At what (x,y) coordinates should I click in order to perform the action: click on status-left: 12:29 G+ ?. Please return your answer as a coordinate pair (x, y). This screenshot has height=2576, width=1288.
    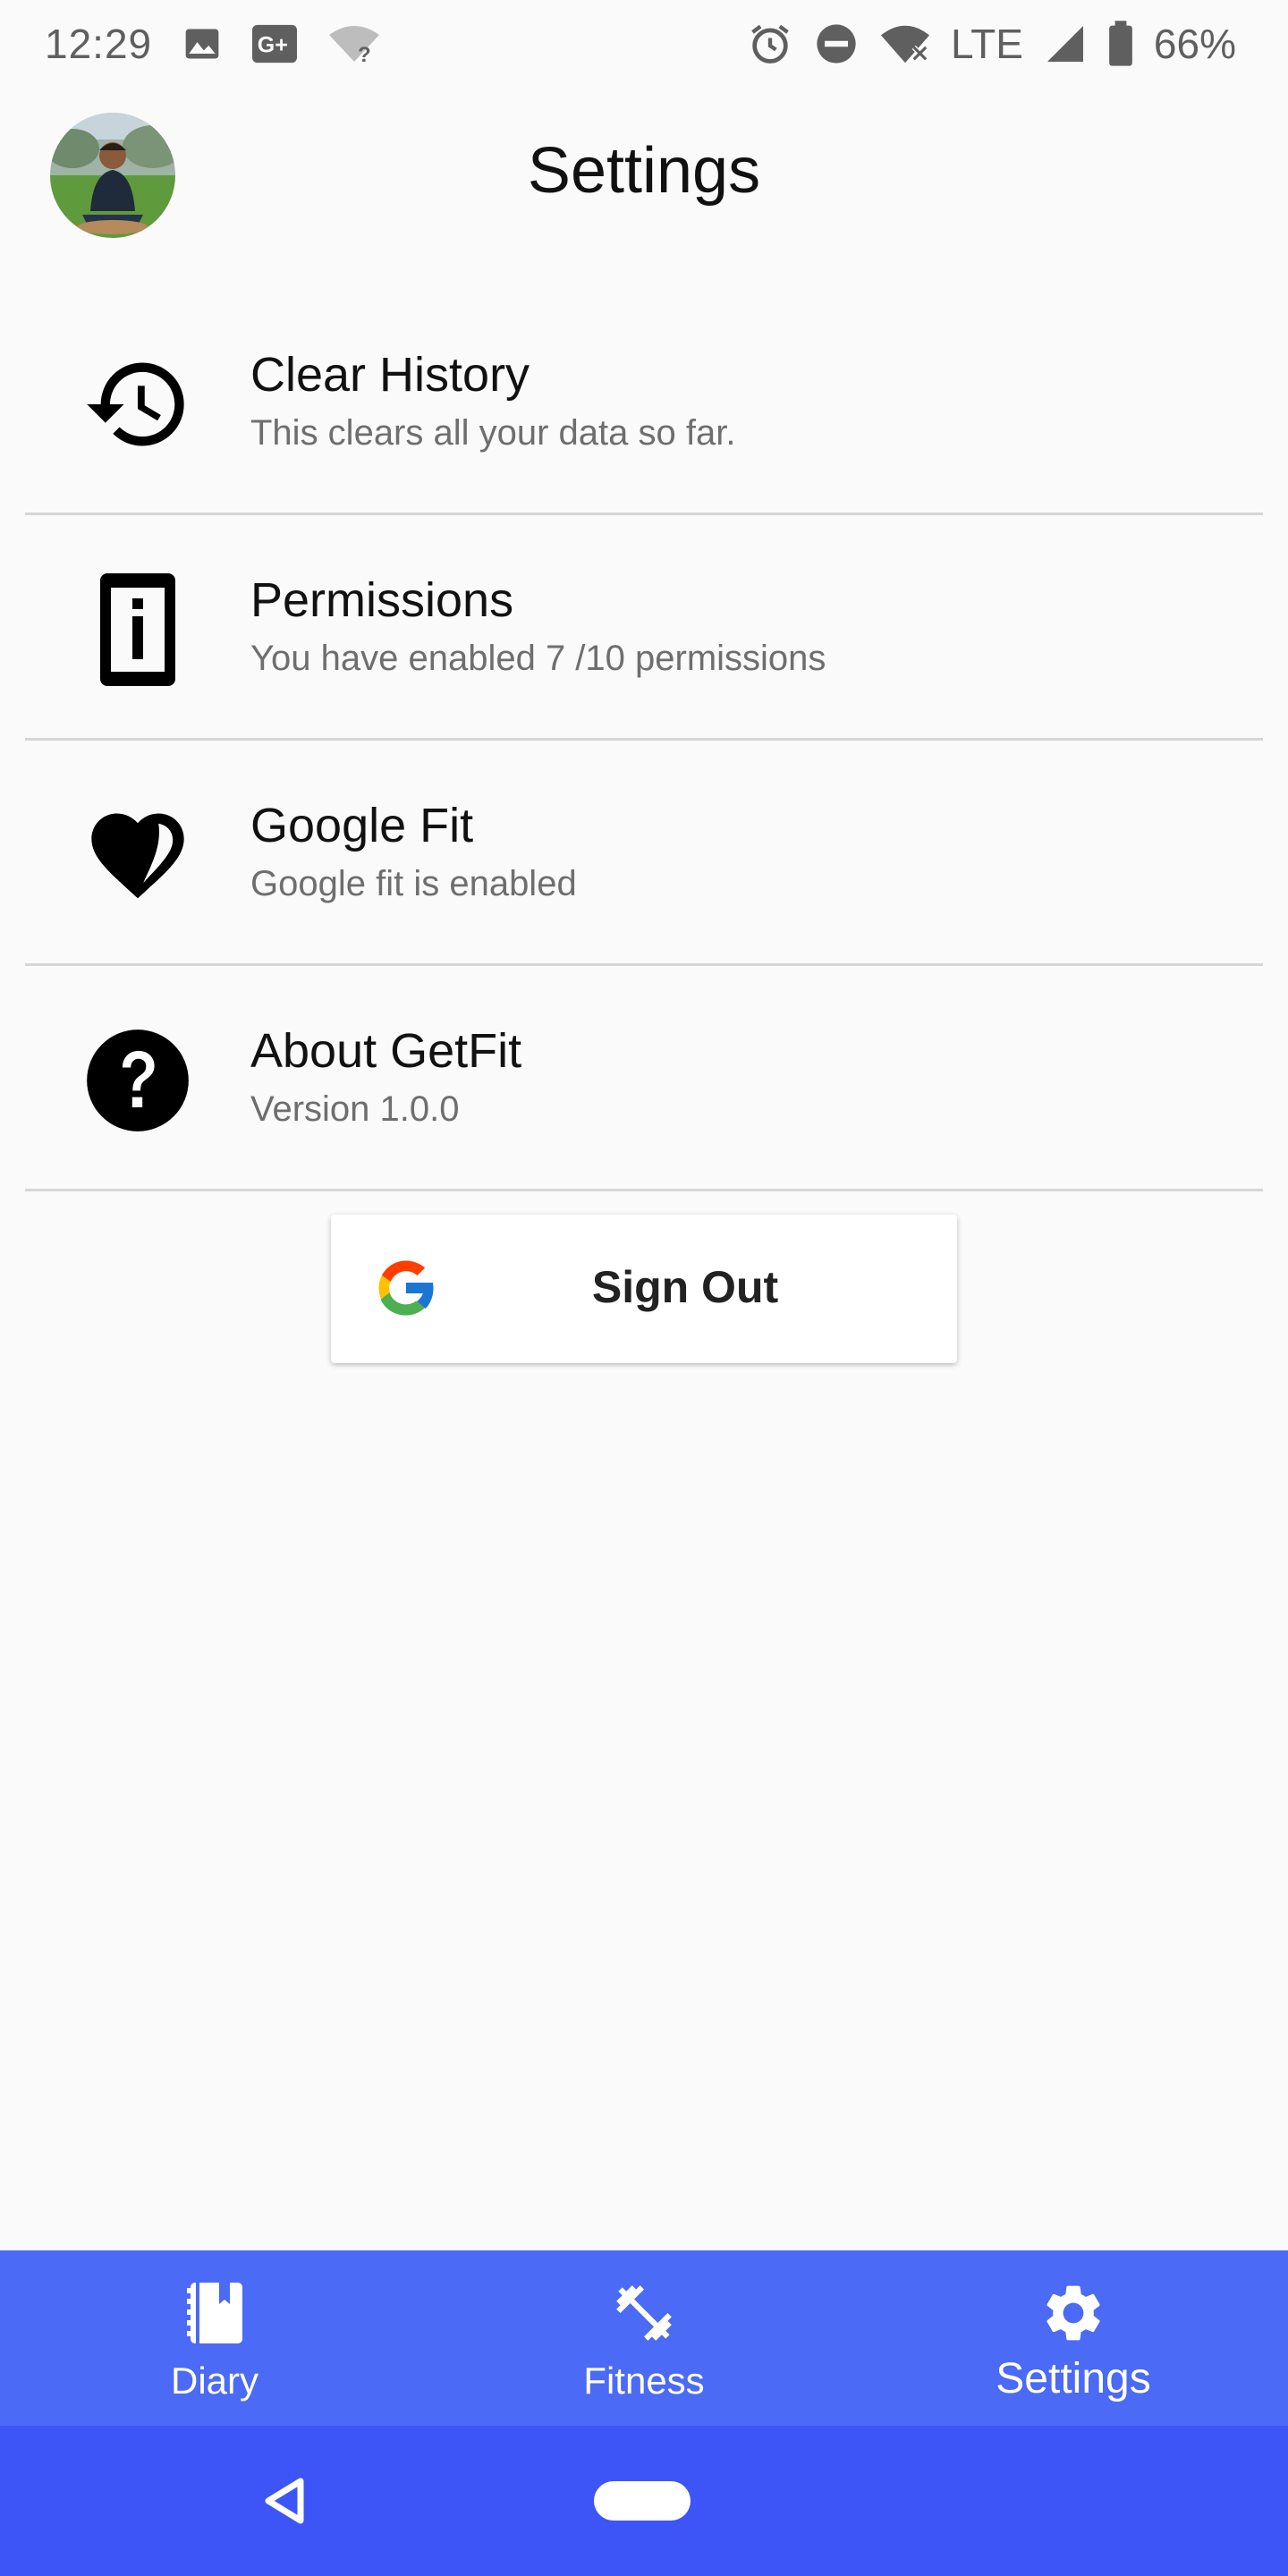
    Looking at the image, I should click on (213, 44).